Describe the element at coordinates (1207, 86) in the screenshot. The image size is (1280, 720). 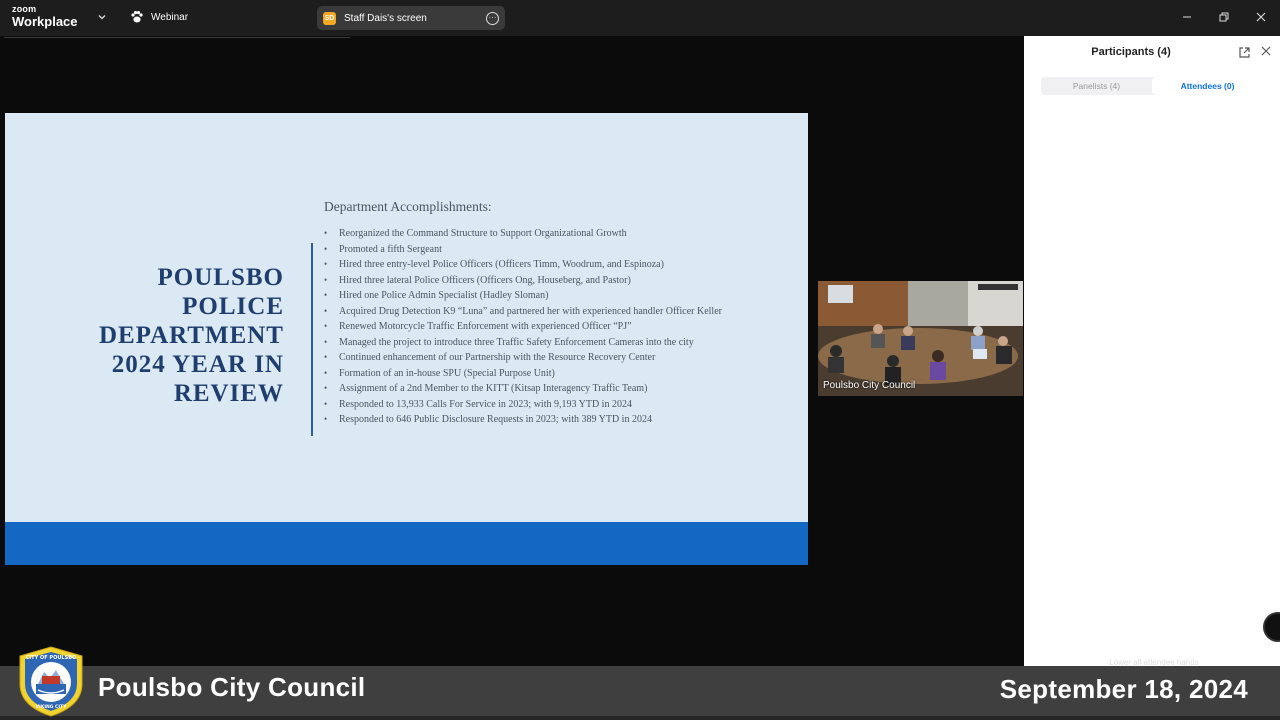
I see `tab-attendees: Attendees (0)` at that location.